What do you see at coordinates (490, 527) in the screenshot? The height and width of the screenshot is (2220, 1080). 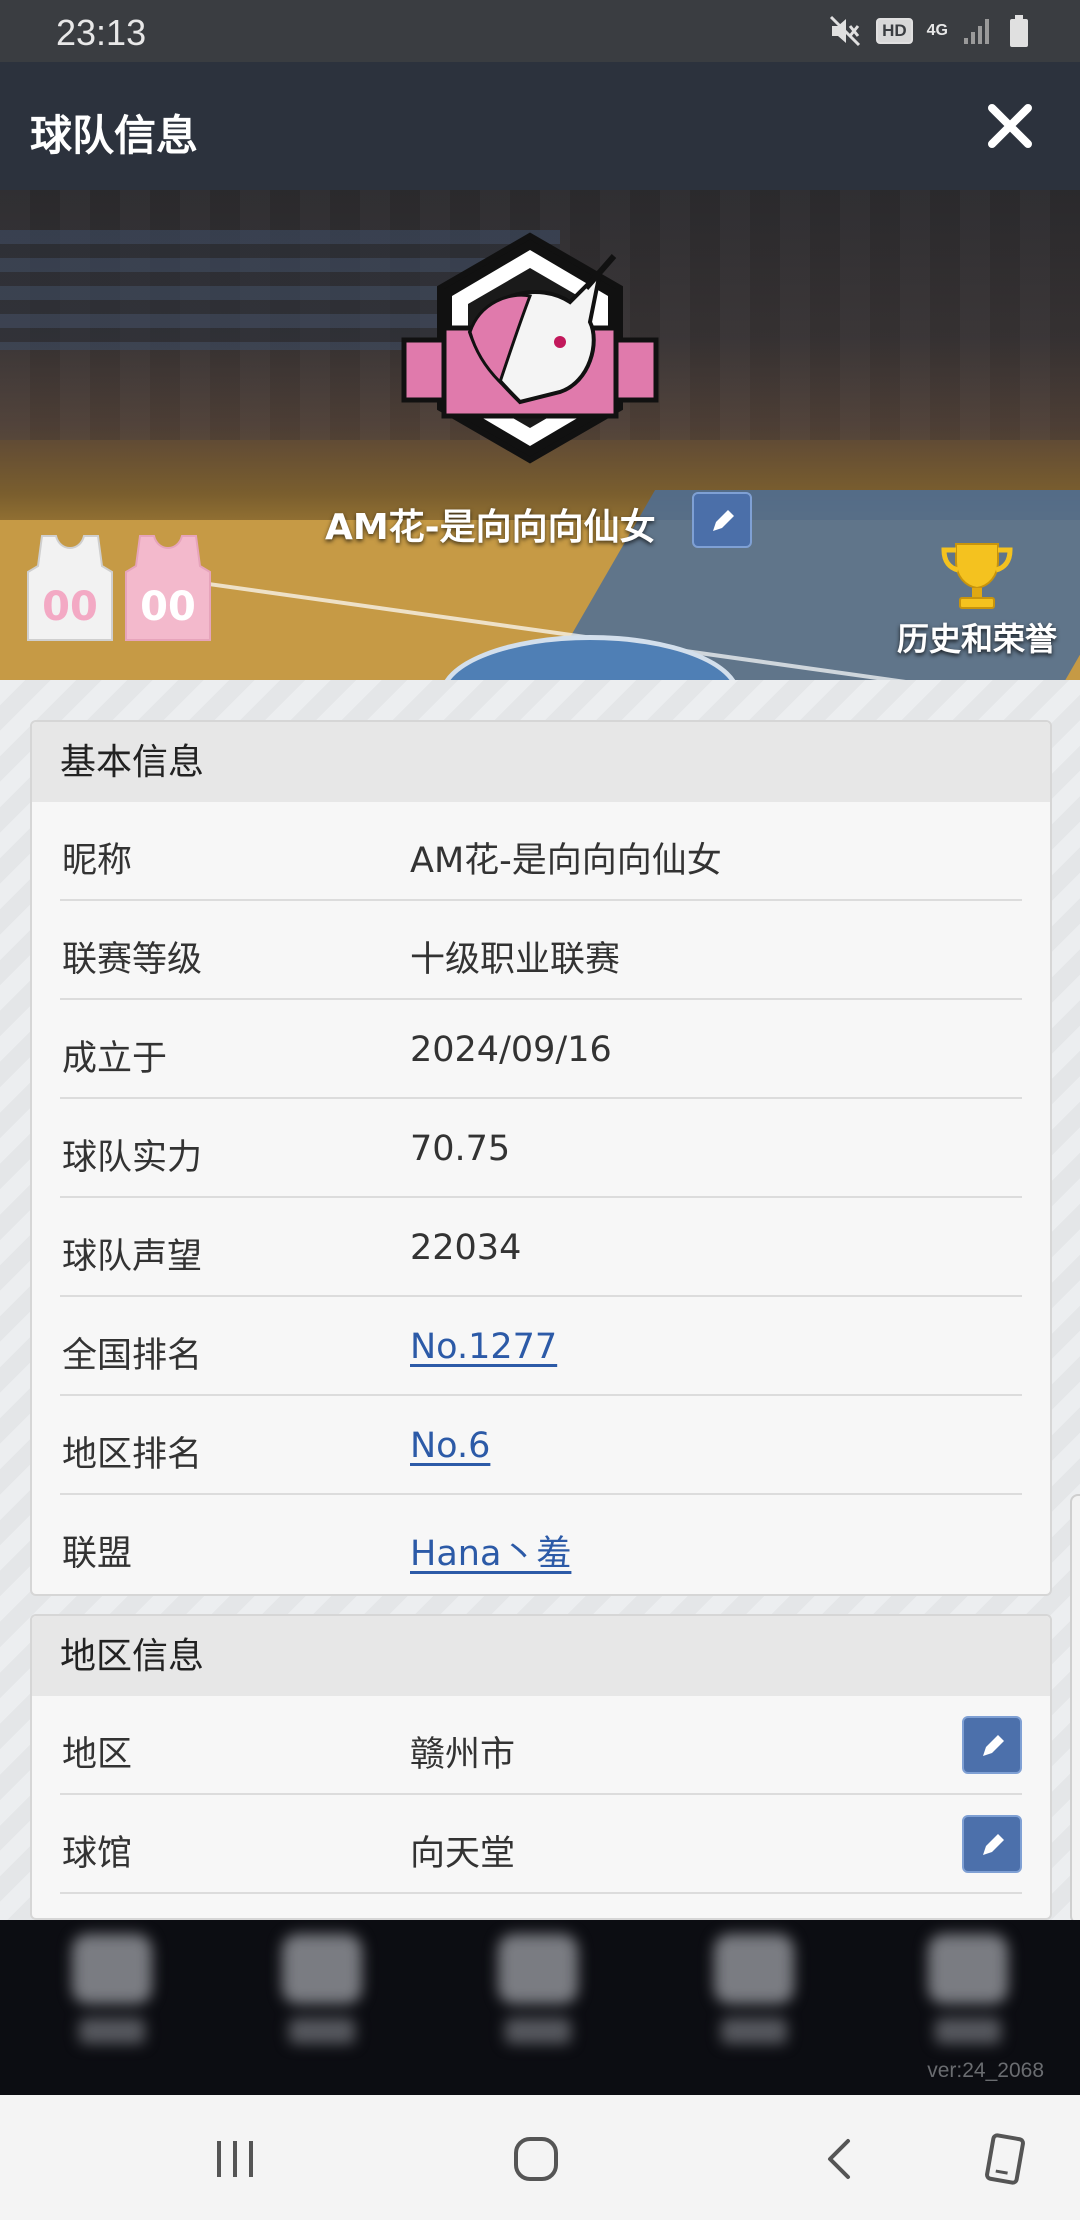 I see `team-name: AM花-是向向向仙女` at bounding box center [490, 527].